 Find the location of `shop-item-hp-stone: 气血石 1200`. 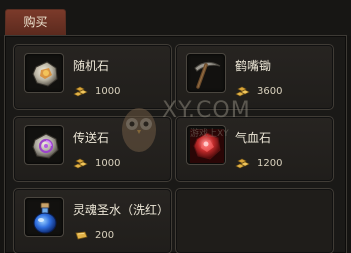

shop-item-hp-stone: 气血石 1200 is located at coordinates (254, 149).